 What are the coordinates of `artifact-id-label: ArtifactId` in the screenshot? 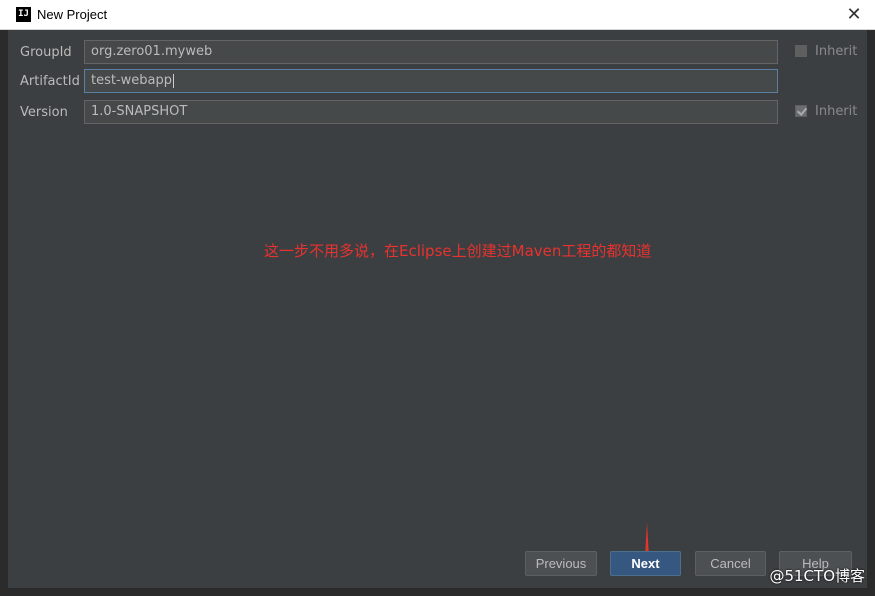 It's located at (50, 81).